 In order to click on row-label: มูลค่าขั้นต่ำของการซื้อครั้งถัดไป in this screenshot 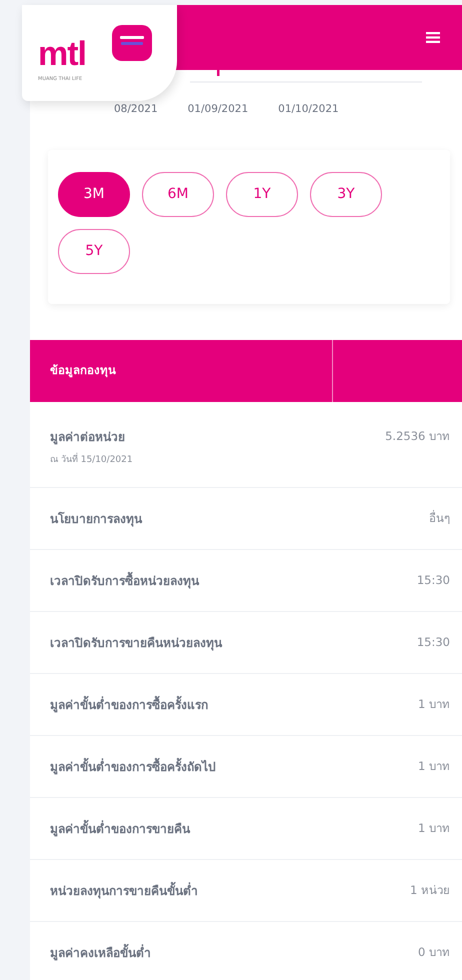, I will do `click(133, 767)`.